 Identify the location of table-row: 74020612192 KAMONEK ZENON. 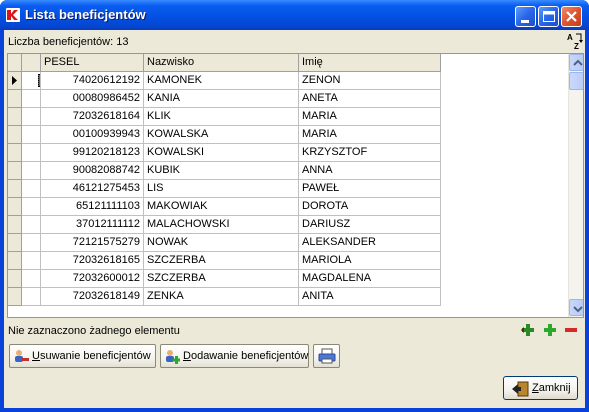
(224, 81).